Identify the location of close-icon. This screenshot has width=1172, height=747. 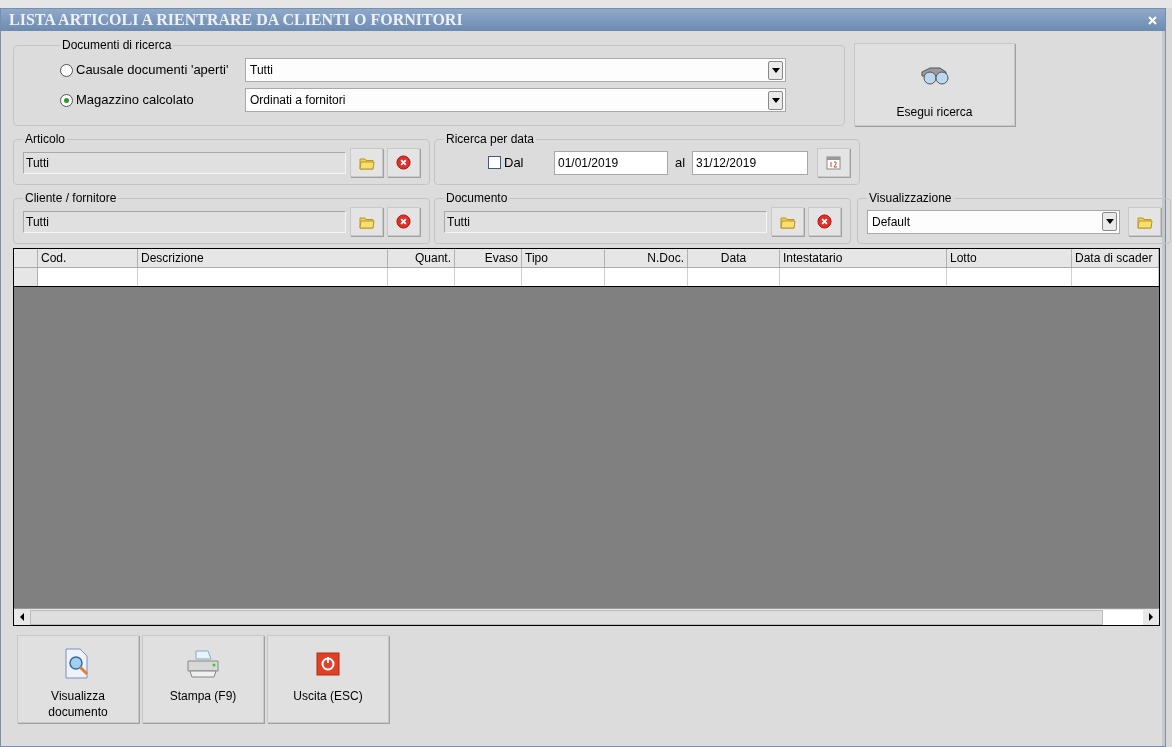
(1152, 20).